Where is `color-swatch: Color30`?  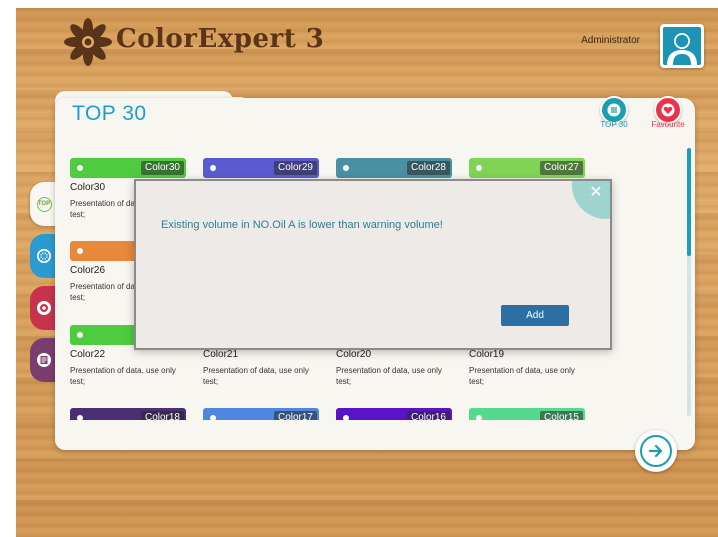 color-swatch: Color30 is located at coordinates (128, 168).